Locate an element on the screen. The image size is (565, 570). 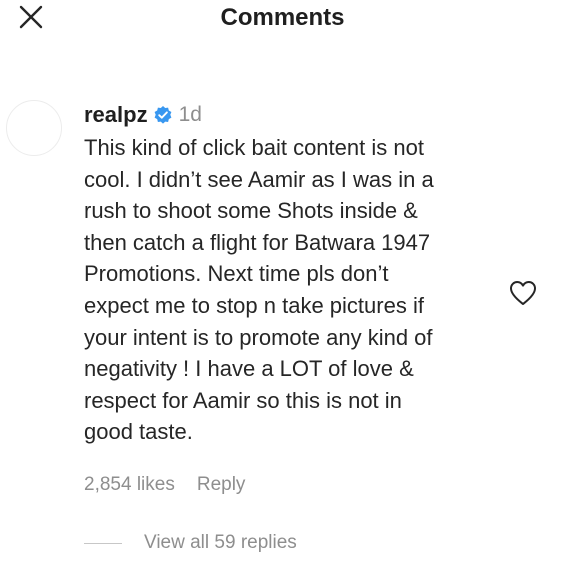
comment-text-line: cool. I didn’t see Aamir as I was in a is located at coordinates (259, 179).